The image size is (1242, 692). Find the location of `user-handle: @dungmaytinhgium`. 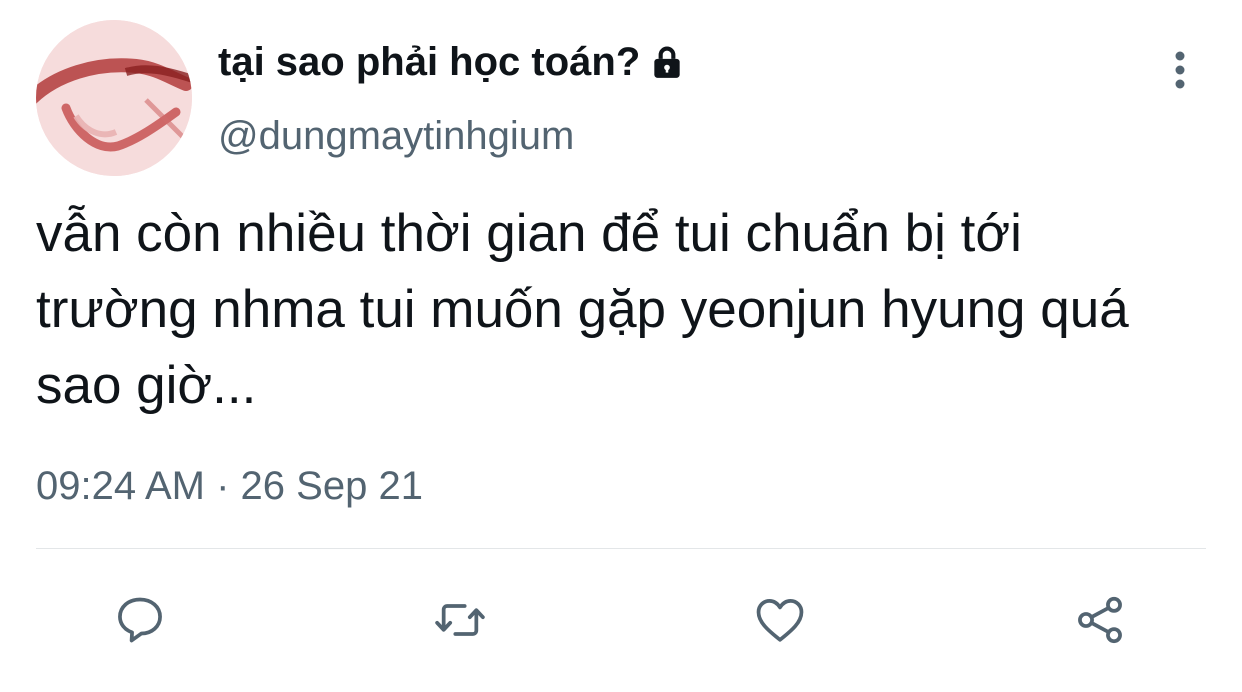

user-handle: @dungmaytinhgium is located at coordinates (396, 136).